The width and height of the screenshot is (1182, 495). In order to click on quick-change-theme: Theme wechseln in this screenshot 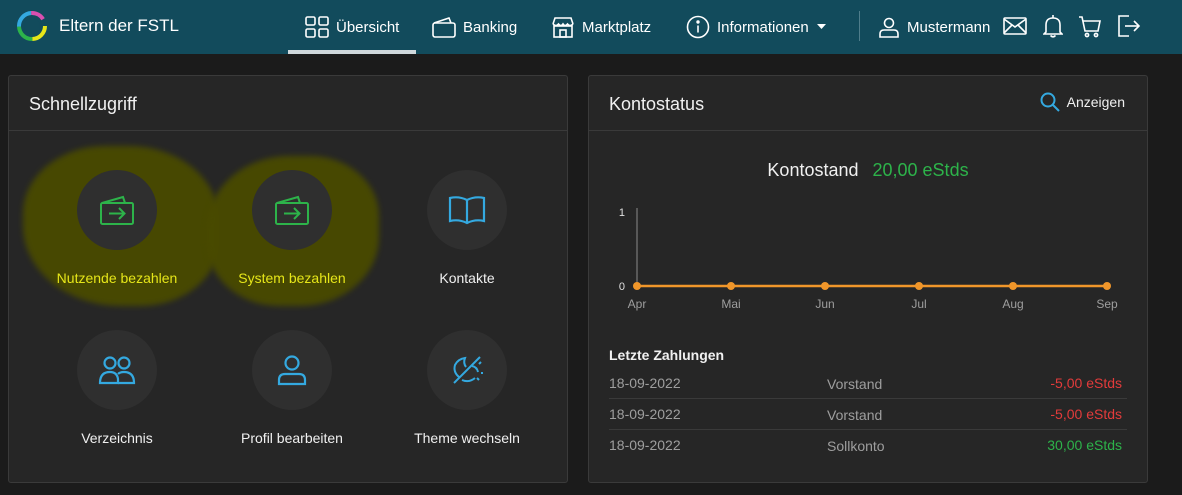, I will do `click(467, 388)`.